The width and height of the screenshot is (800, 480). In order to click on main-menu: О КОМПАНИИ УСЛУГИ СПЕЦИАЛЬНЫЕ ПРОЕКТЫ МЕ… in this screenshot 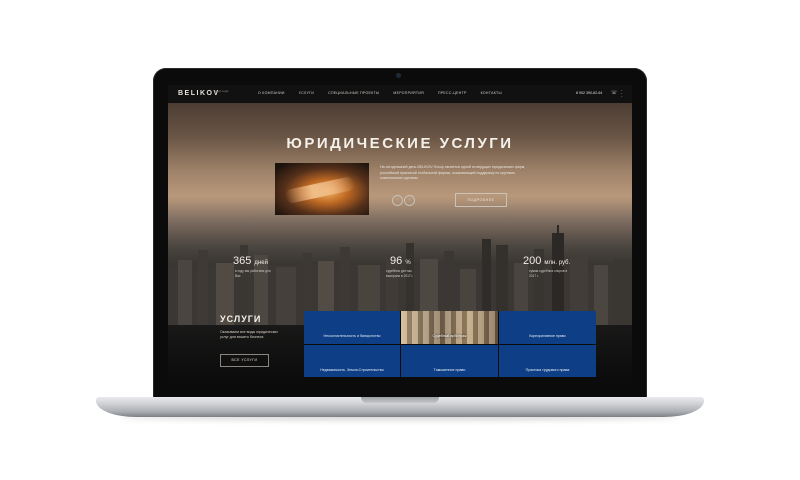, I will do `click(380, 93)`.